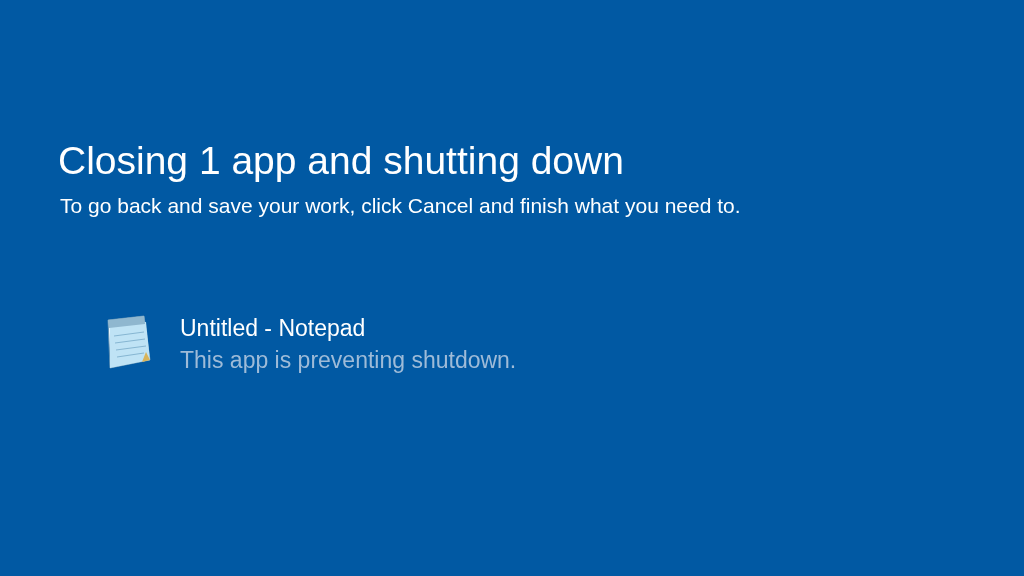 The width and height of the screenshot is (1024, 576). Describe the element at coordinates (341, 161) in the screenshot. I see `shutdown-title: Closing 1 app and shutting down` at that location.